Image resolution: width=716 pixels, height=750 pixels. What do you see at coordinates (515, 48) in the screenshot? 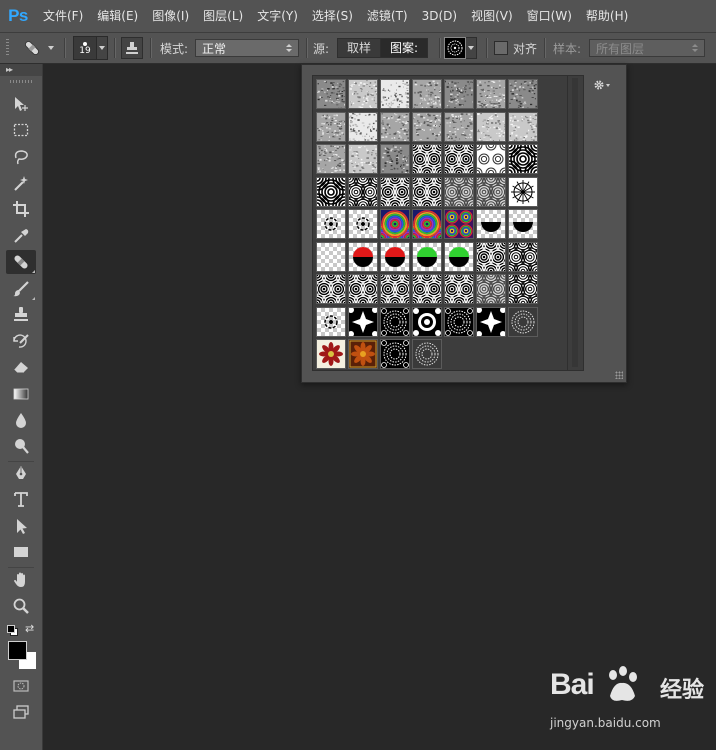
I see `align-checkbox-row: 对齐` at bounding box center [515, 48].